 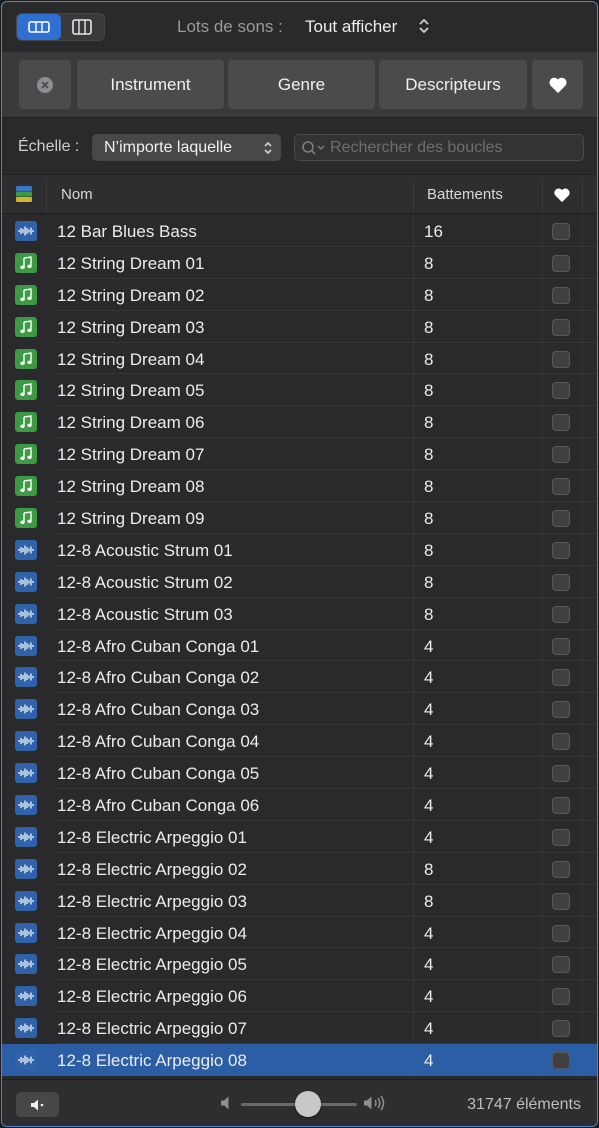 I want to click on table-row: 12-8 Electric Arpeggio 07 4, so click(x=299, y=1028).